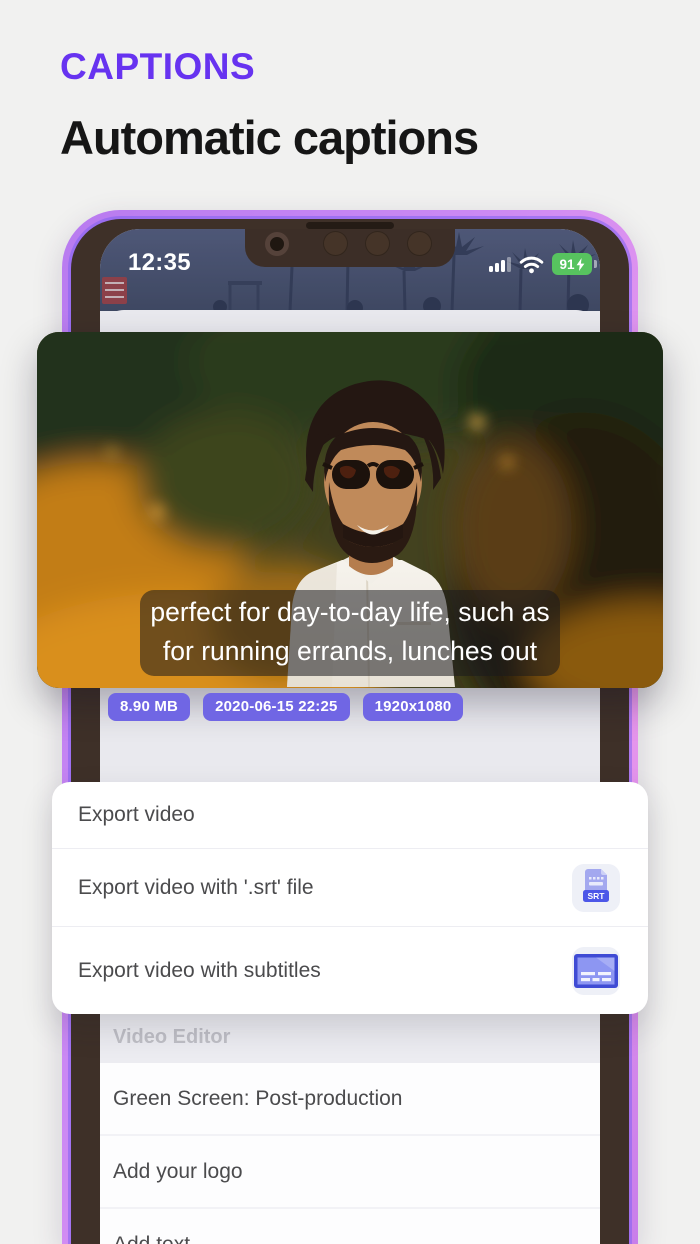  What do you see at coordinates (350, 1226) in the screenshot?
I see `list-item-add-text: Add text` at bounding box center [350, 1226].